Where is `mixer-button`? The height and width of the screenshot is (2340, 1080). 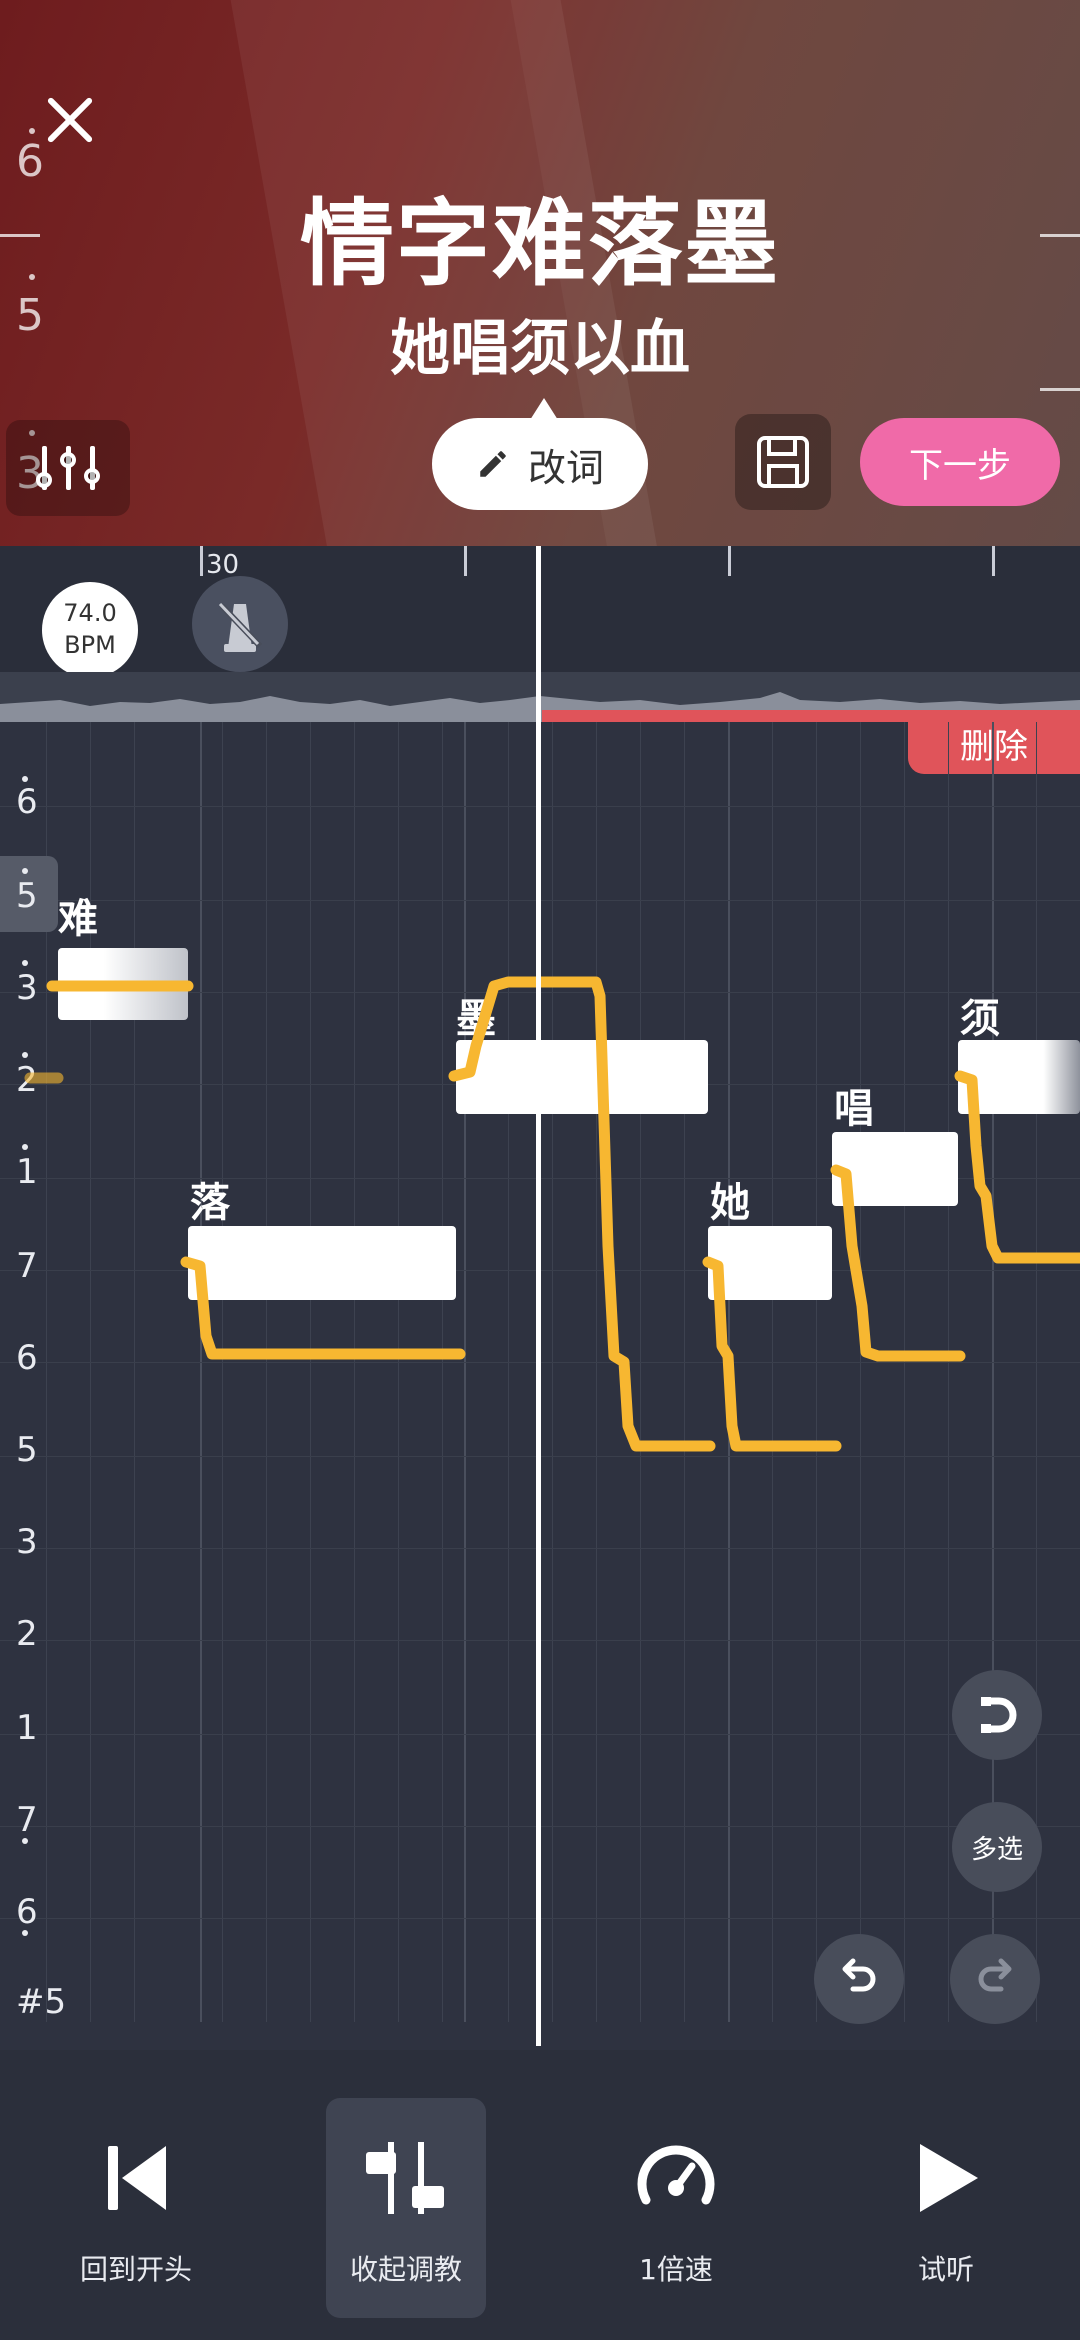 mixer-button is located at coordinates (68, 468).